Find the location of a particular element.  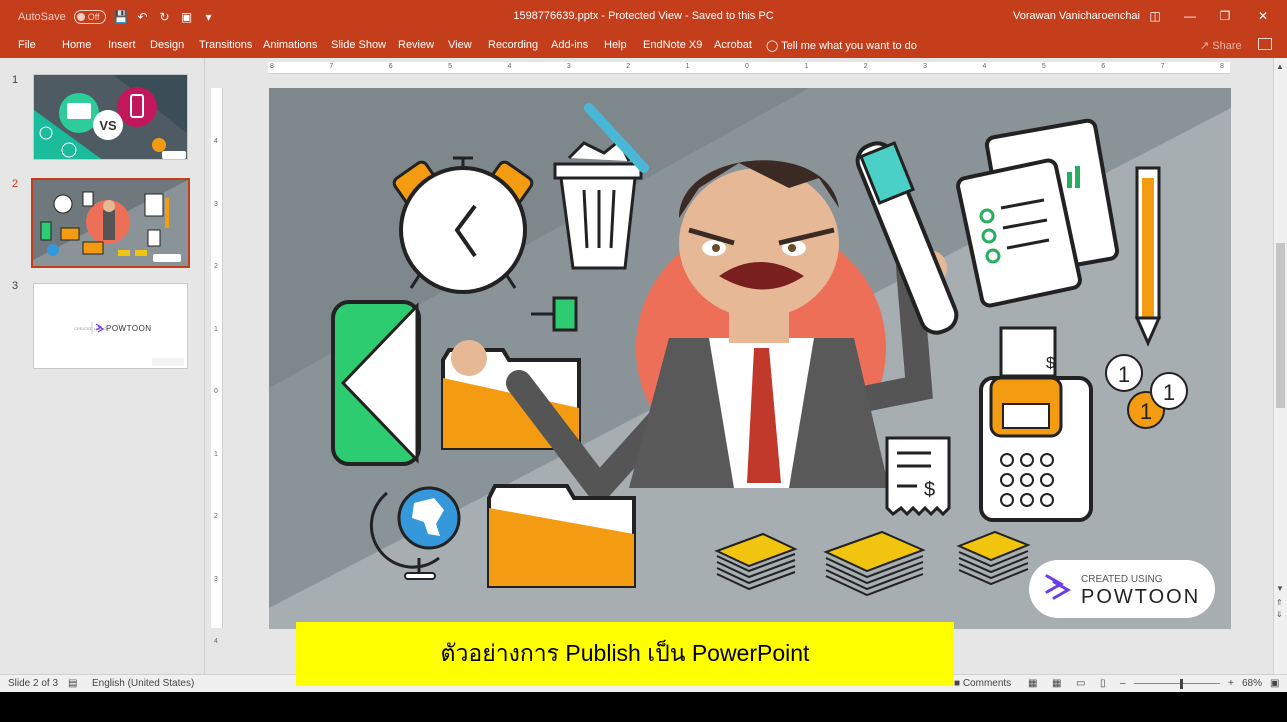

tab-recording: Recording is located at coordinates (513, 45).